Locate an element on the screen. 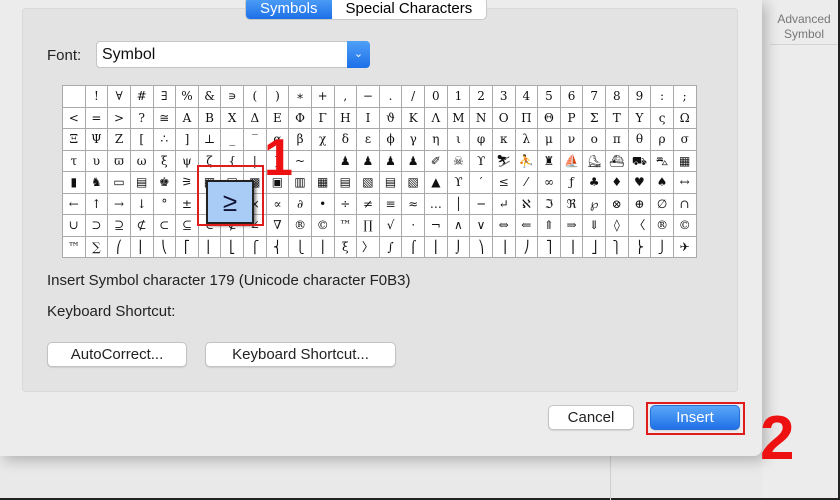 This screenshot has height=500, width=840. symbol-cell: ′ is located at coordinates (481, 183).